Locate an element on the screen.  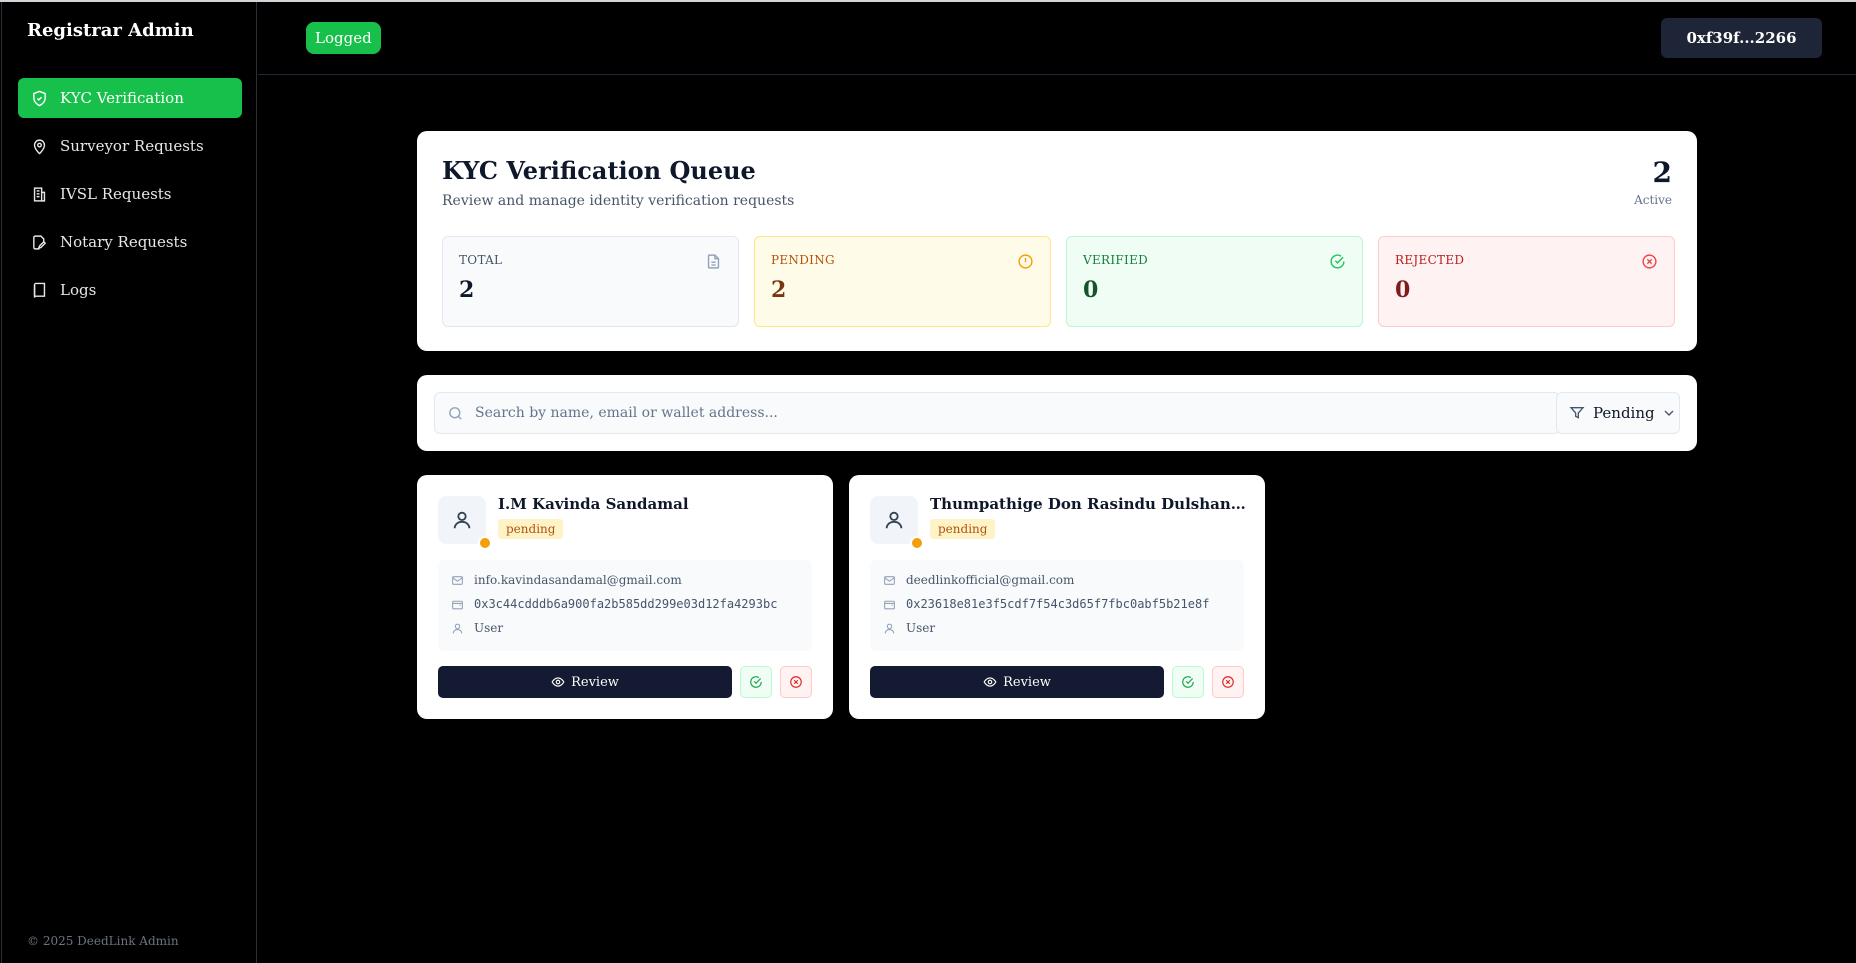
sidebar-item-label: Surveyor Requests is located at coordinates (132, 146).